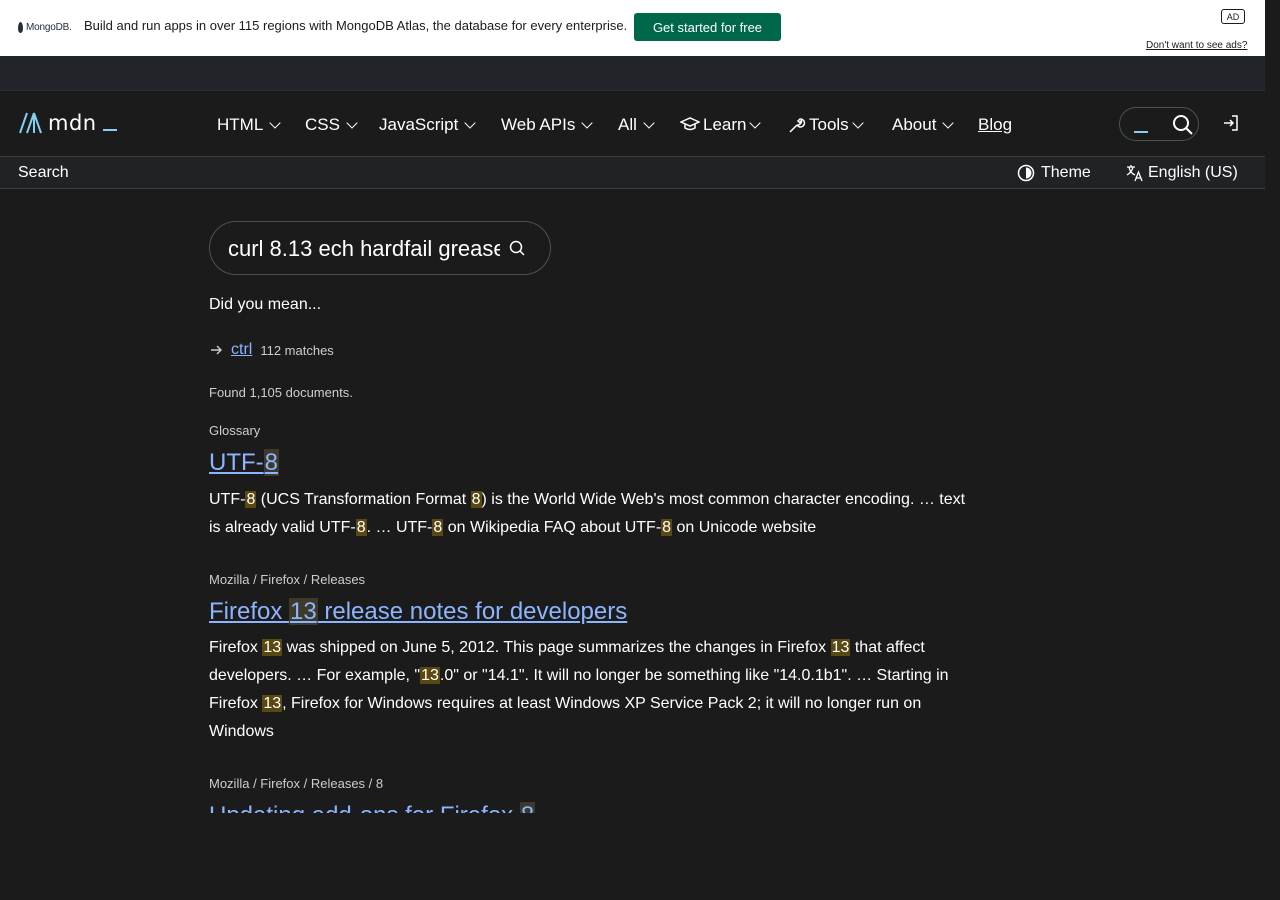 The image size is (1280, 900). What do you see at coordinates (322, 124) in the screenshot?
I see `nav-css-label: CSS` at bounding box center [322, 124].